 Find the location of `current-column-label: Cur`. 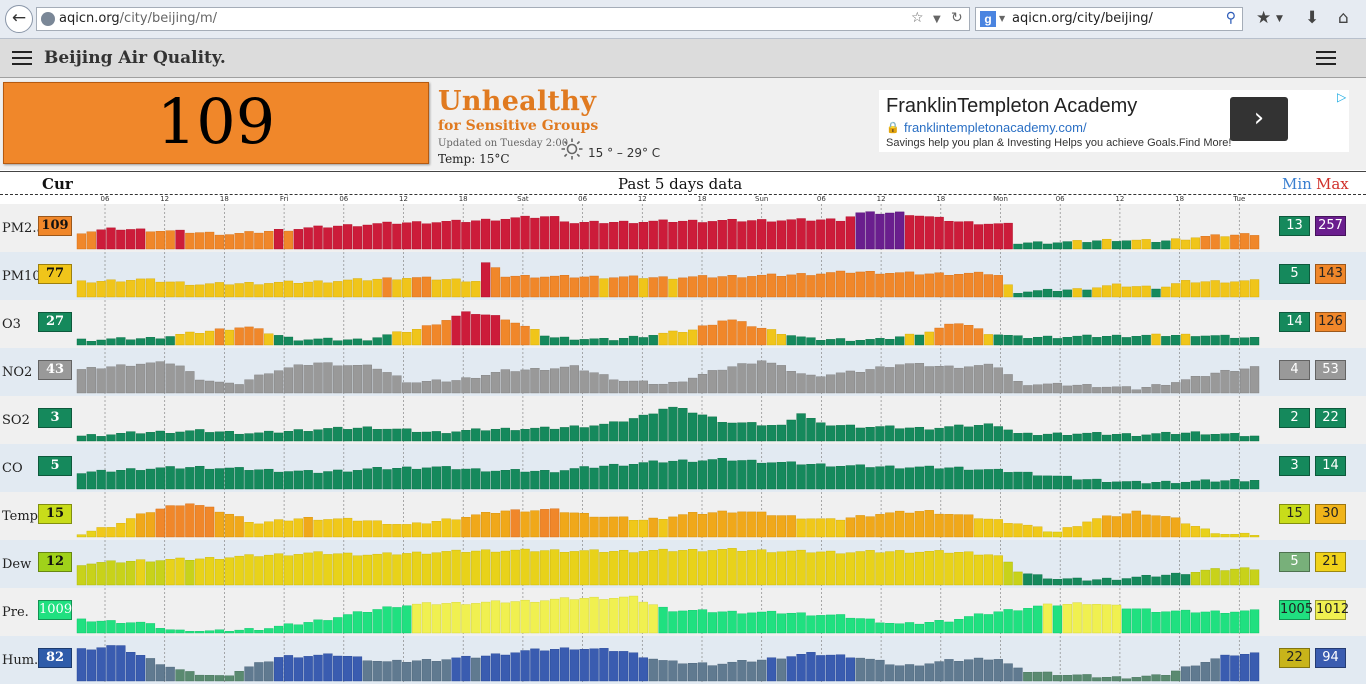

current-column-label: Cur is located at coordinates (57, 184).